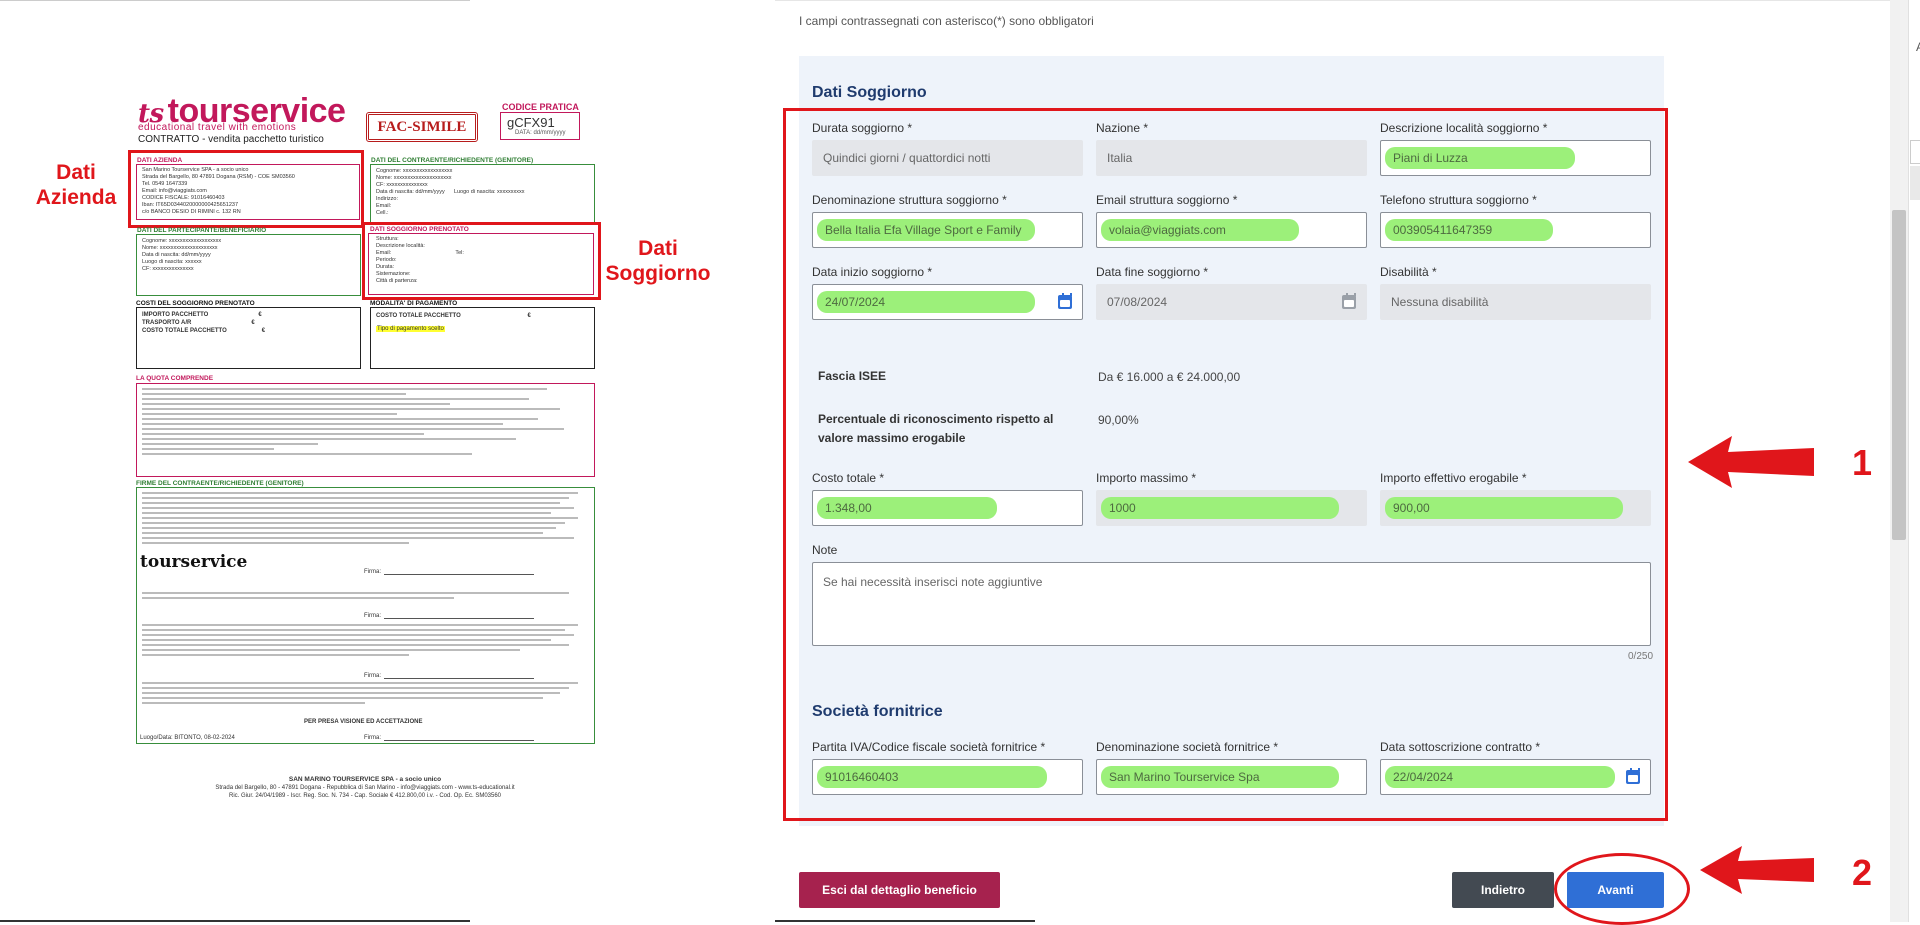 The height and width of the screenshot is (925, 1920). I want to click on firma-label-2: Firma:, so click(372, 616).